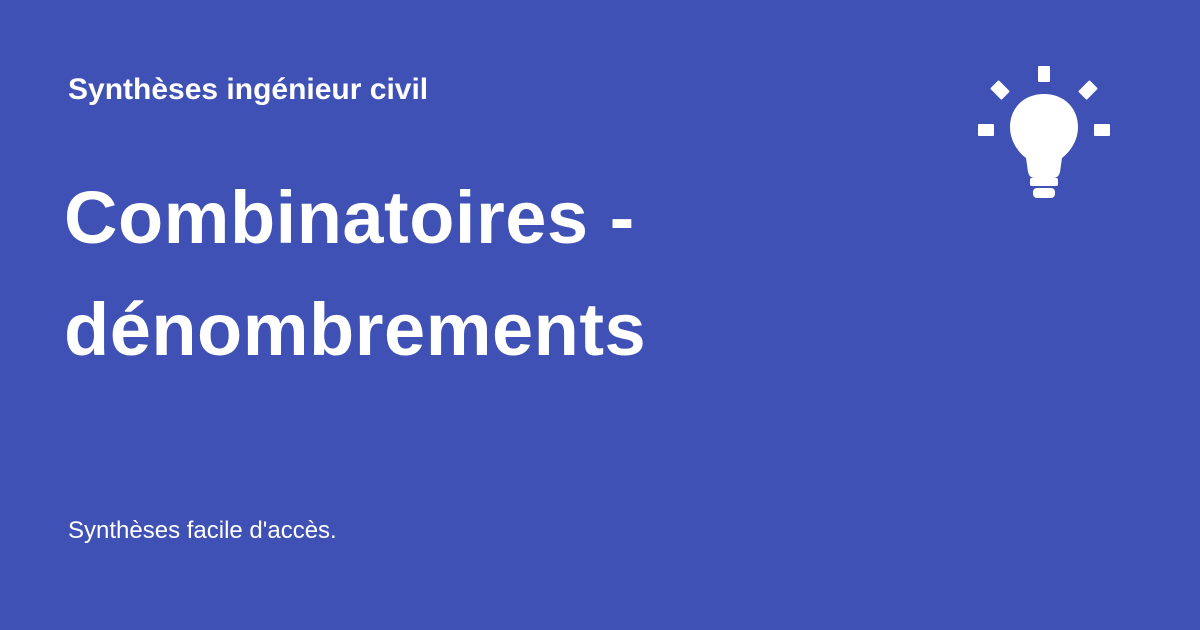  What do you see at coordinates (1044, 132) in the screenshot?
I see `lightbulb-icon` at bounding box center [1044, 132].